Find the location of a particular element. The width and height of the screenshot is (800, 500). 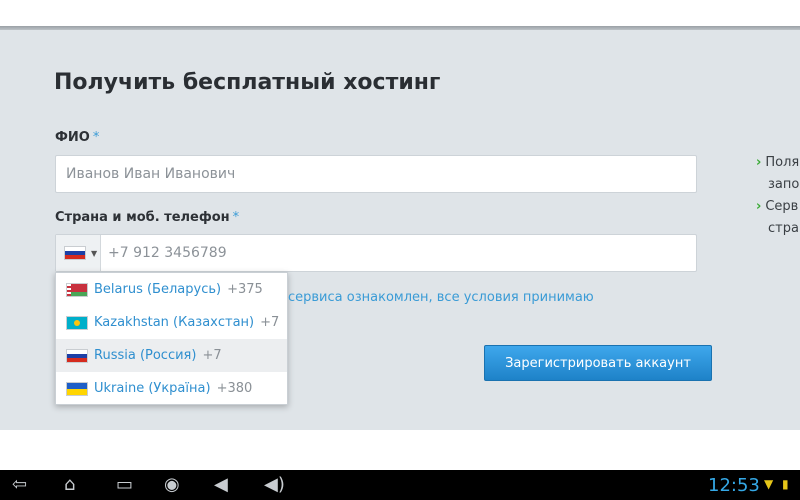

country-code: +375 is located at coordinates (245, 289).